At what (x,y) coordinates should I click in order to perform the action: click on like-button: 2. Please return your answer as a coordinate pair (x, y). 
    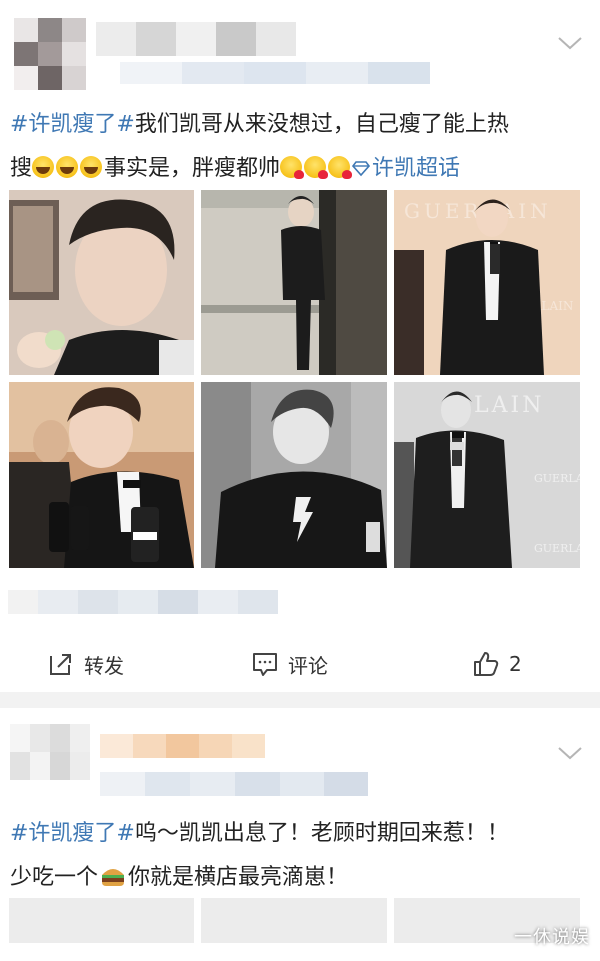
    Looking at the image, I should click on (497, 664).